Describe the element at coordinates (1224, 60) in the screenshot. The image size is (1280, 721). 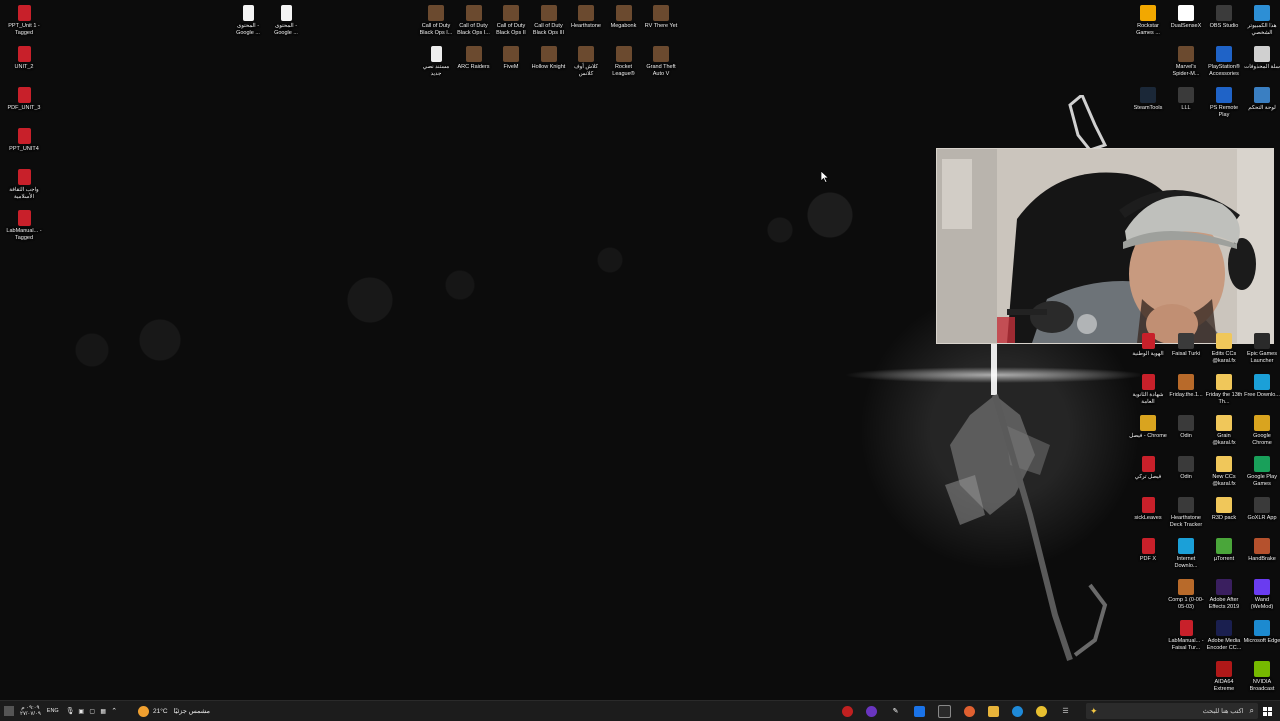
I see `desktop-shortcut: PlayStation® Accessories` at that location.